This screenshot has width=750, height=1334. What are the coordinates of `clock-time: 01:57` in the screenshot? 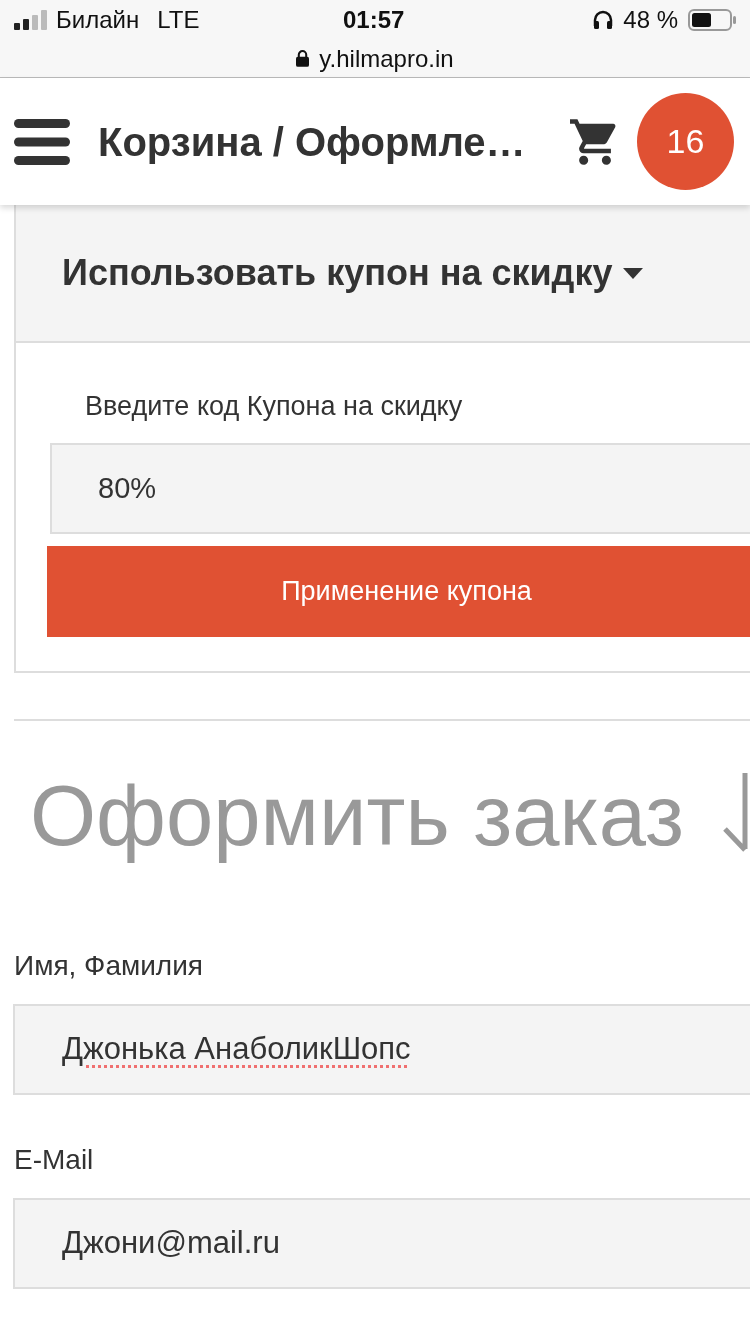 It's located at (374, 20).